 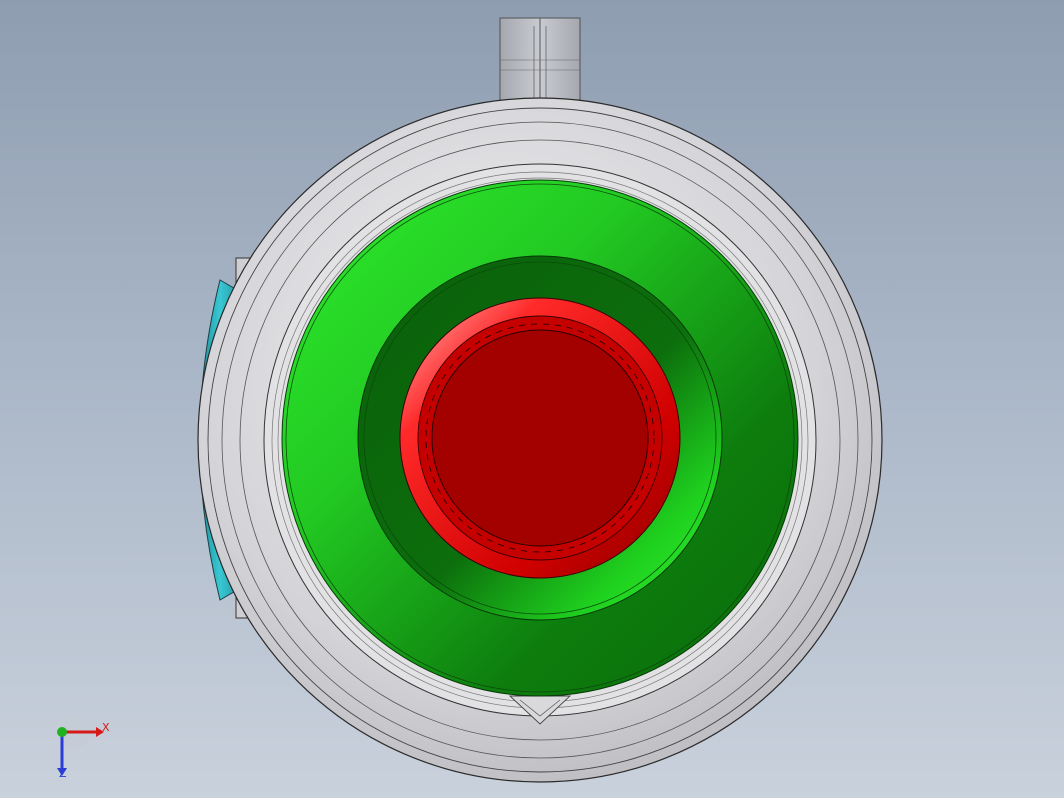 What do you see at coordinates (80, 746) in the screenshot?
I see `triad-graphic` at bounding box center [80, 746].